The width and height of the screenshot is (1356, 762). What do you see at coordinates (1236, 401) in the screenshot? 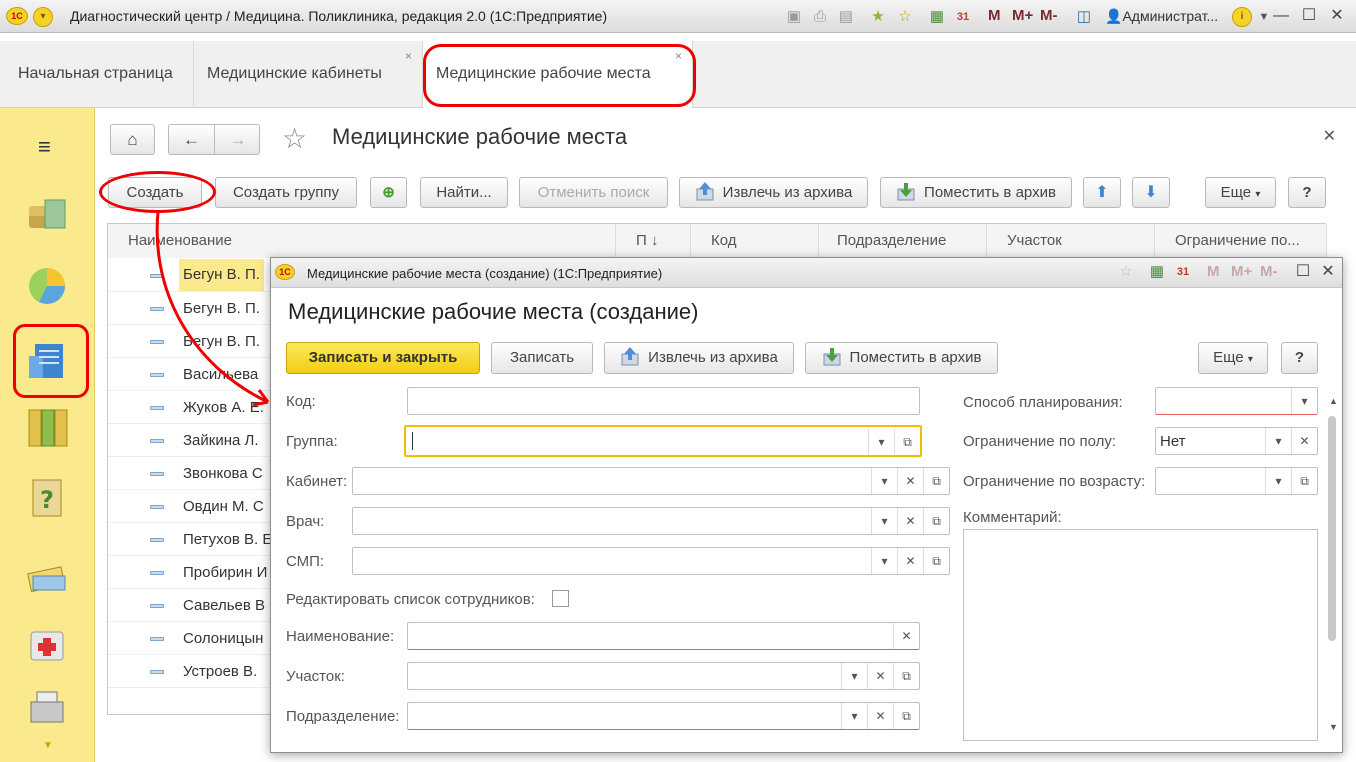
I see `planning-field: ▾` at bounding box center [1236, 401].